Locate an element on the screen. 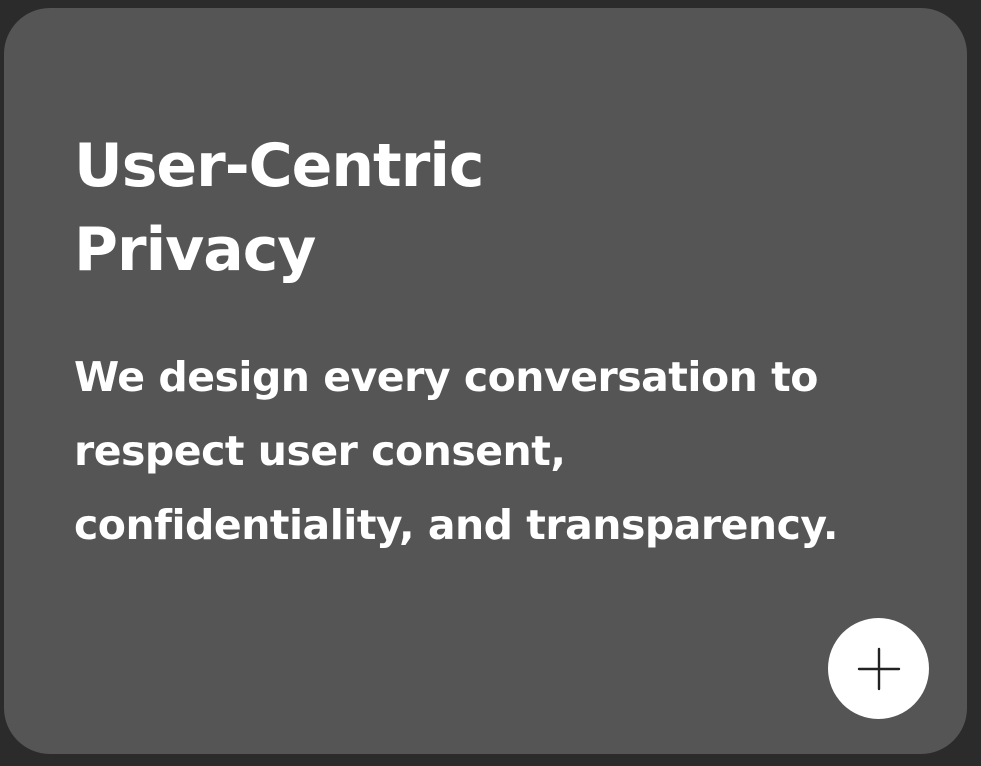 The image size is (981, 766). card-description-line: respect user consent, is located at coordinates (320, 451).